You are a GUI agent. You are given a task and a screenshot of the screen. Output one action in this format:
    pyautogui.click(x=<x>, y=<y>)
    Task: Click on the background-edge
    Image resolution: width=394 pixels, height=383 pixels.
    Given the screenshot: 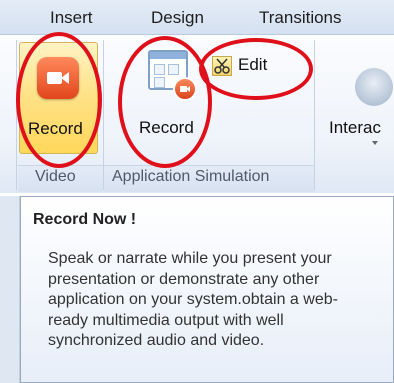 What is the action you would take?
    pyautogui.click(x=10, y=289)
    